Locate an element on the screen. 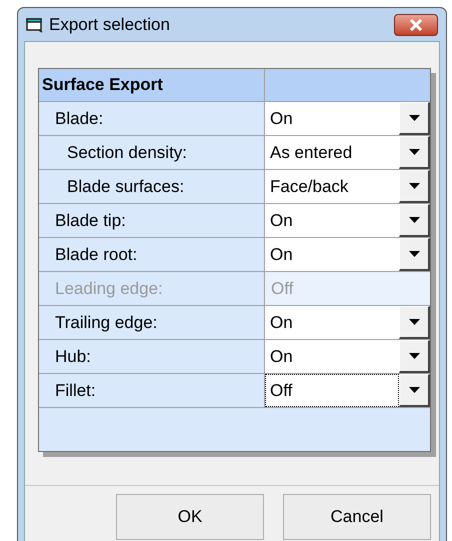  dialog-button: Cancel is located at coordinates (357, 517).